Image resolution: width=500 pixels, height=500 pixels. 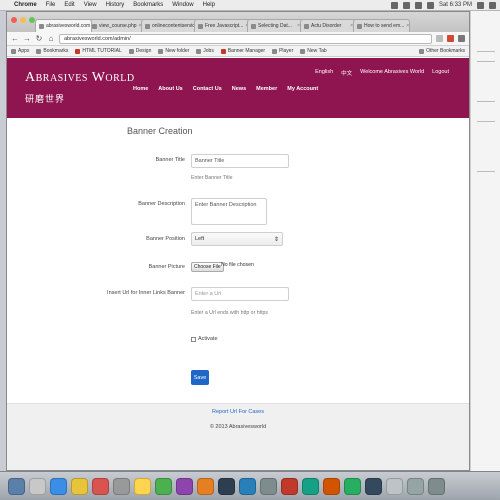 What do you see at coordinates (15, 38) in the screenshot?
I see `back-arrow-icon: ←` at bounding box center [15, 38].